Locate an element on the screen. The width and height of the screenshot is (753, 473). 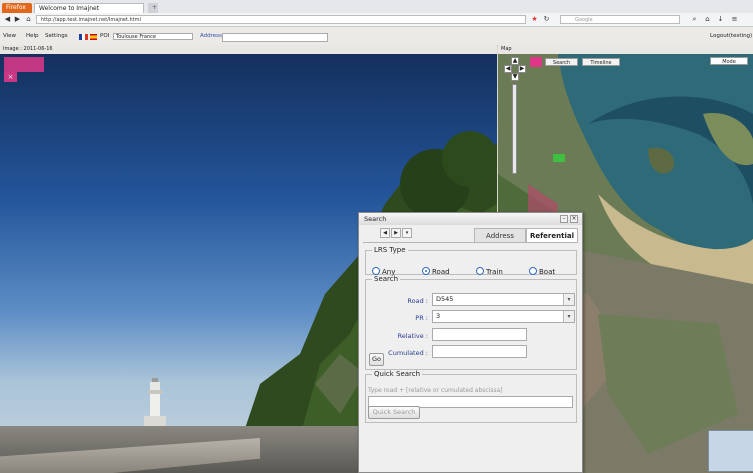
quick-search-button: Quick Search is located at coordinates (394, 412).